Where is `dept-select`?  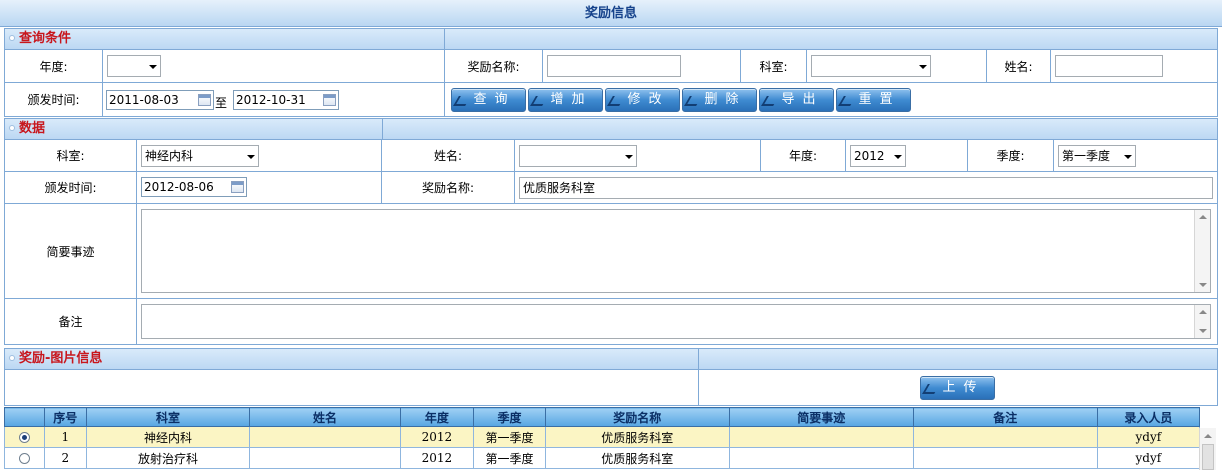
dept-select is located at coordinates (871, 66).